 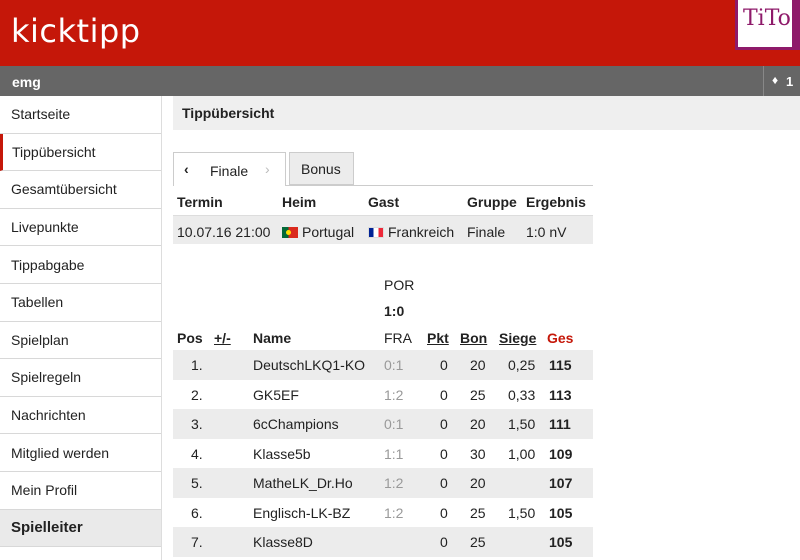 What do you see at coordinates (80, 528) in the screenshot?
I see `nav-spielleiter: Spielleiter` at bounding box center [80, 528].